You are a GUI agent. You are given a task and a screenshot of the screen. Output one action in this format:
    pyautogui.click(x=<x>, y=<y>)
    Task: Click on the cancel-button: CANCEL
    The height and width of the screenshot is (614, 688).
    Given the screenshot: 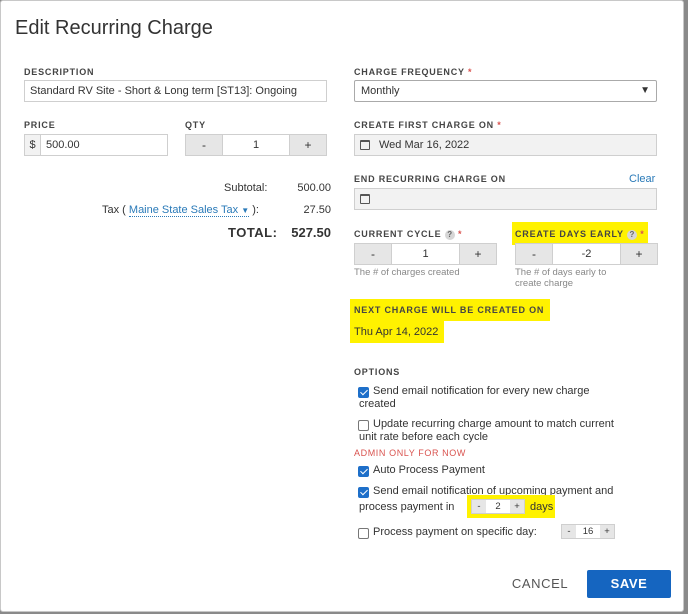 What is the action you would take?
    pyautogui.click(x=540, y=584)
    